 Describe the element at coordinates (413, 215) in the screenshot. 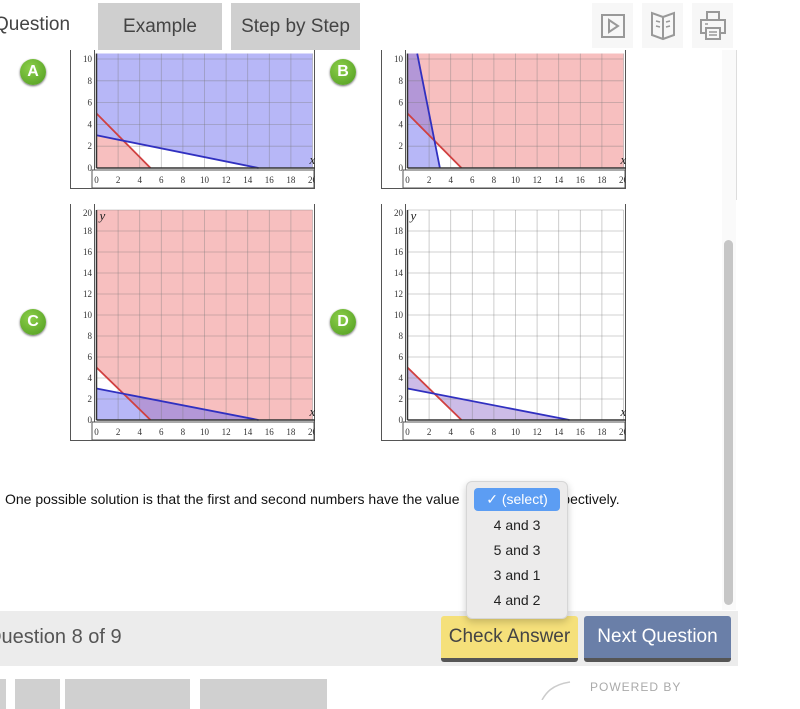

I see `y-axis-label: y` at that location.